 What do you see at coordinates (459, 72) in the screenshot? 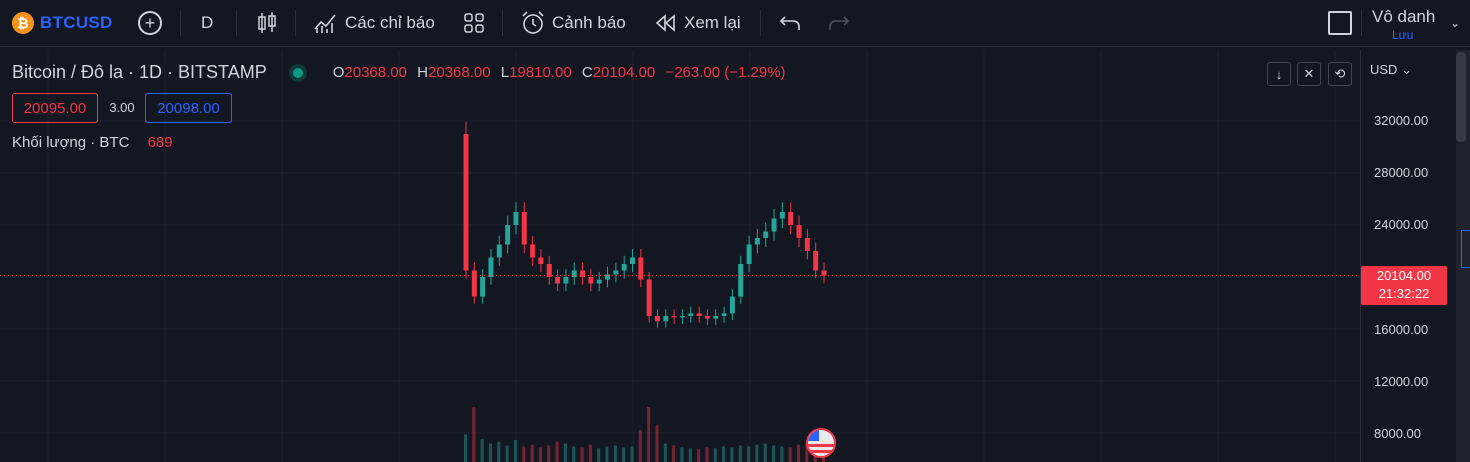
I see `high-value: 20368.00` at bounding box center [459, 72].